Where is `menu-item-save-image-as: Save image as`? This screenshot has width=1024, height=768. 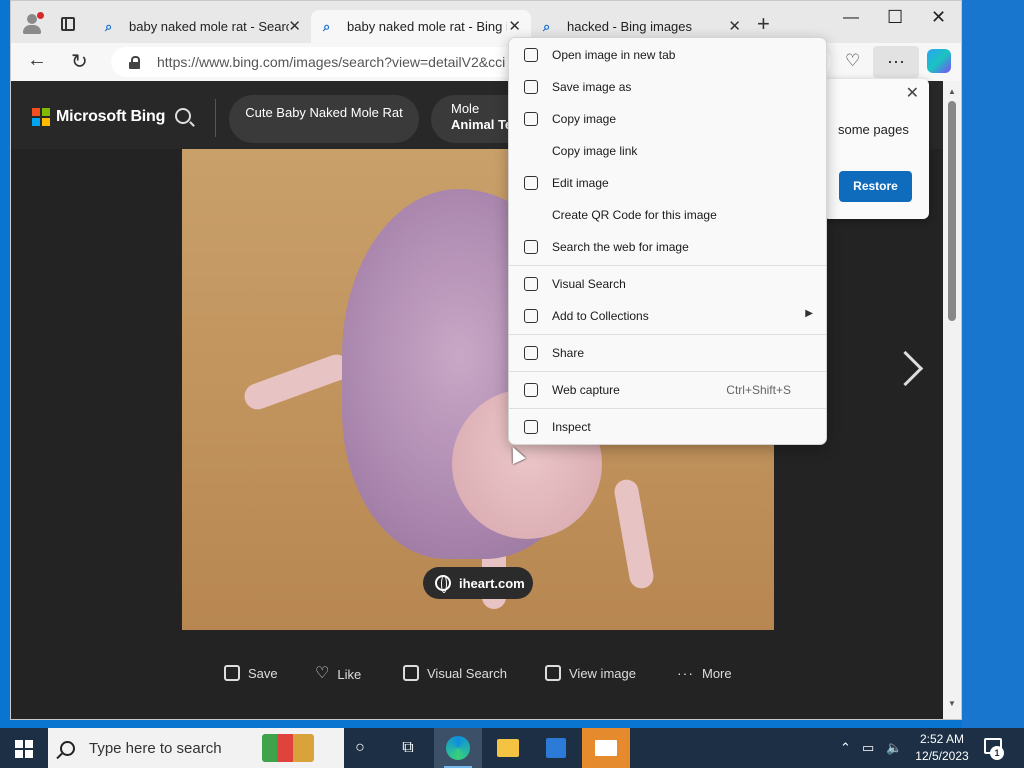 menu-item-save-image-as: Save image as is located at coordinates (667, 87).